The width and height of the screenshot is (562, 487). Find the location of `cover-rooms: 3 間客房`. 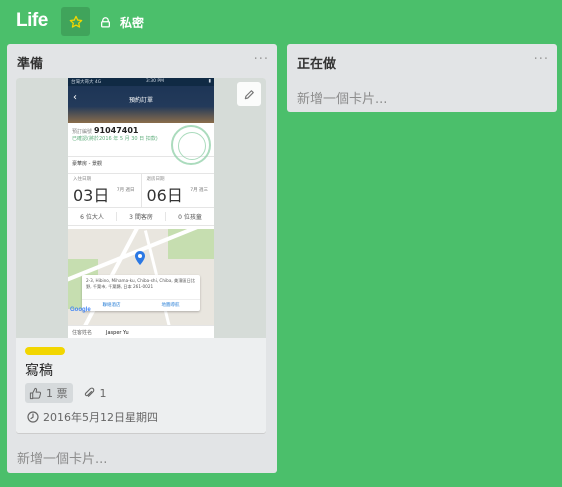

cover-rooms: 3 間客房 is located at coordinates (141, 216).